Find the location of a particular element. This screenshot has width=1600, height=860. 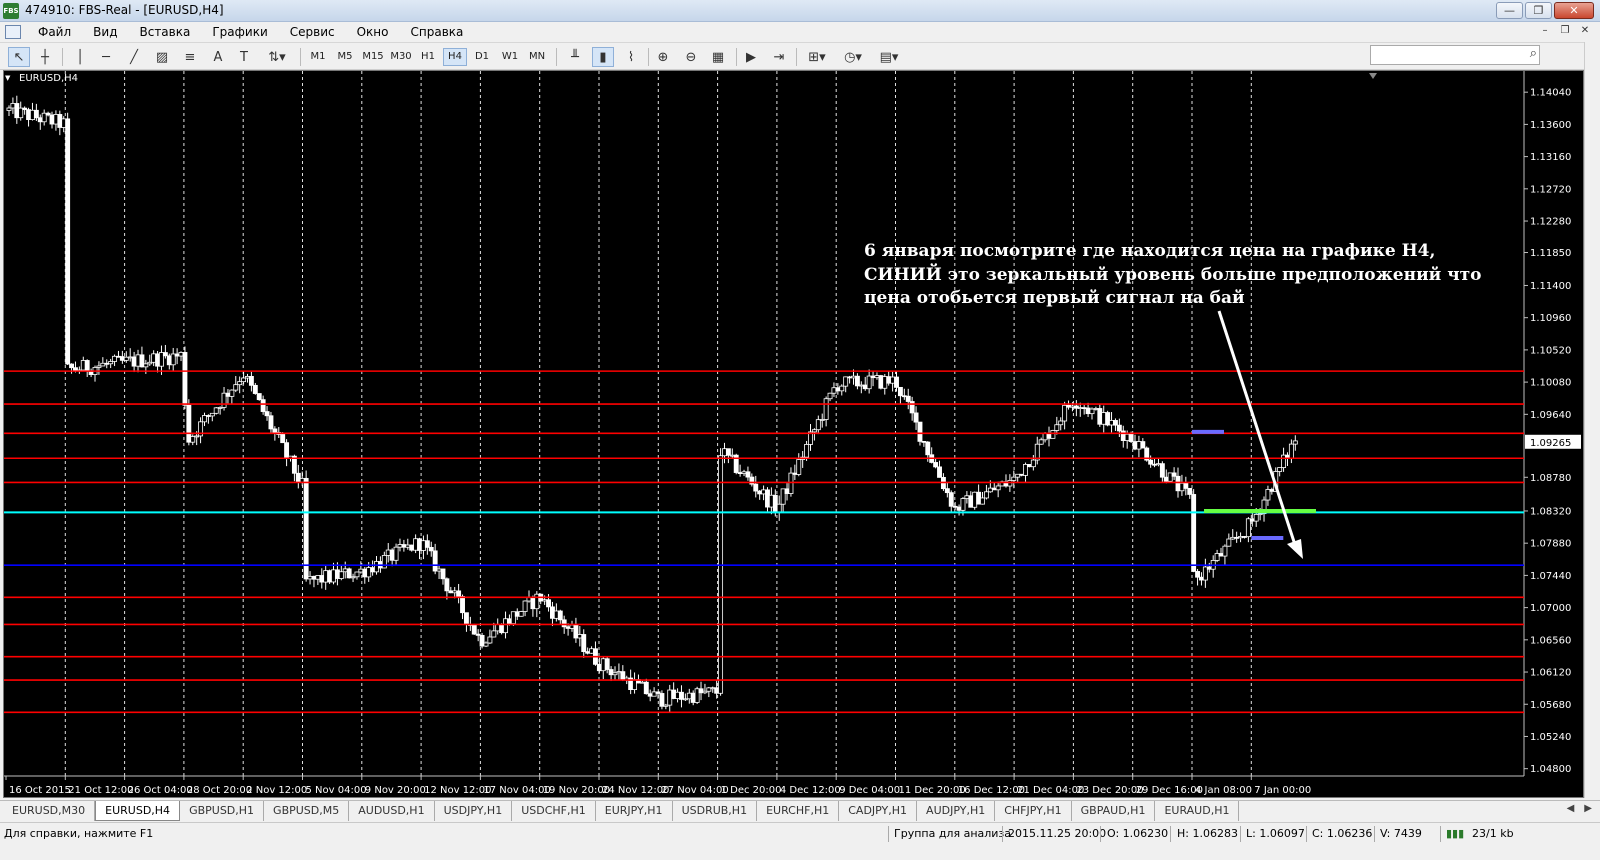

price-tick-label: 1.10960 is located at coordinates (1550, 318).